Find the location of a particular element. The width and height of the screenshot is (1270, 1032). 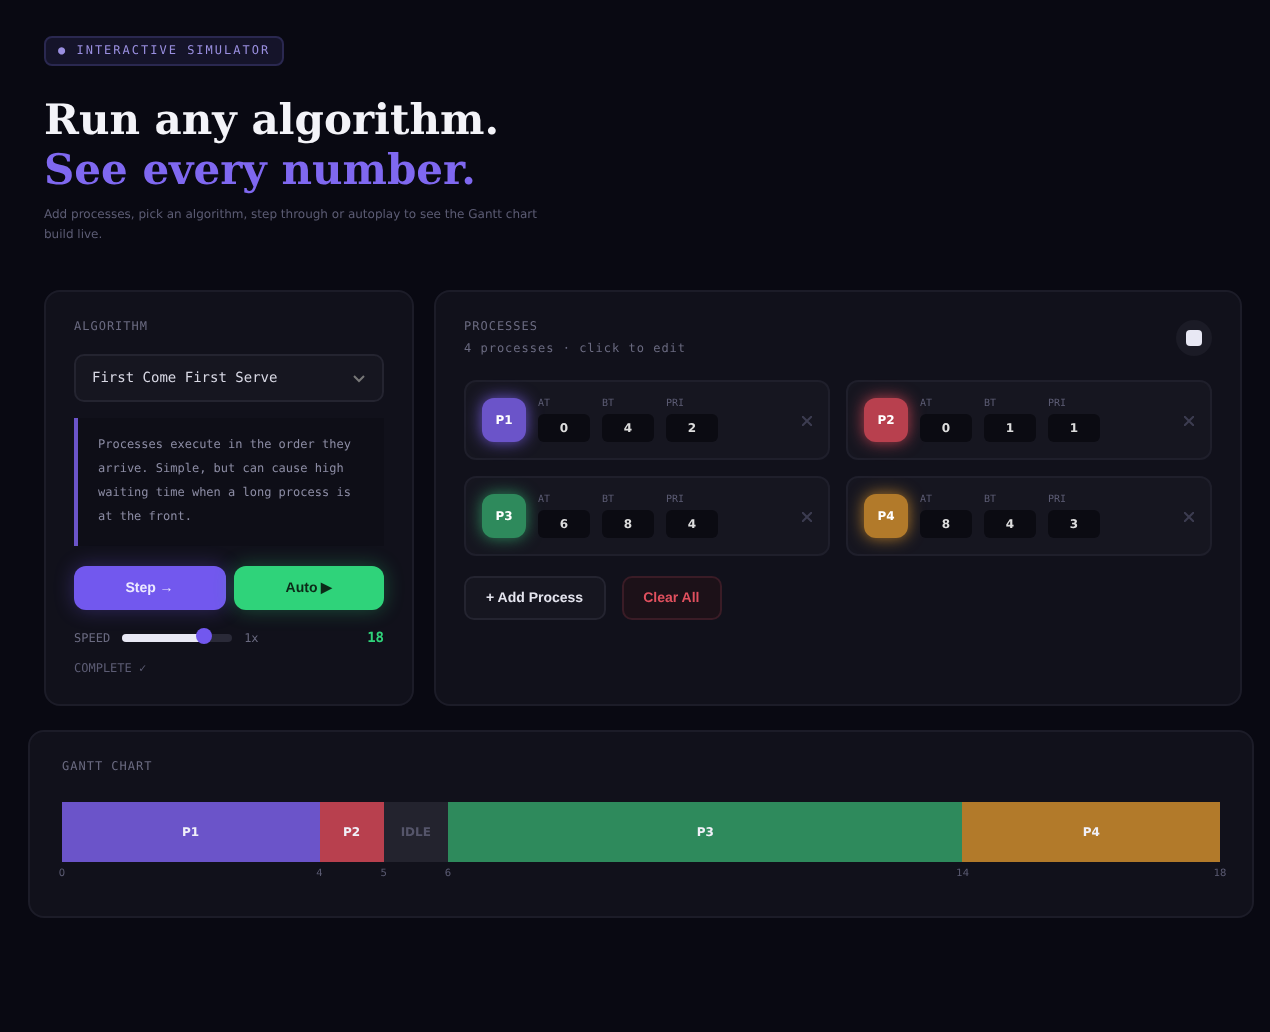

square-icon is located at coordinates (1194, 338).